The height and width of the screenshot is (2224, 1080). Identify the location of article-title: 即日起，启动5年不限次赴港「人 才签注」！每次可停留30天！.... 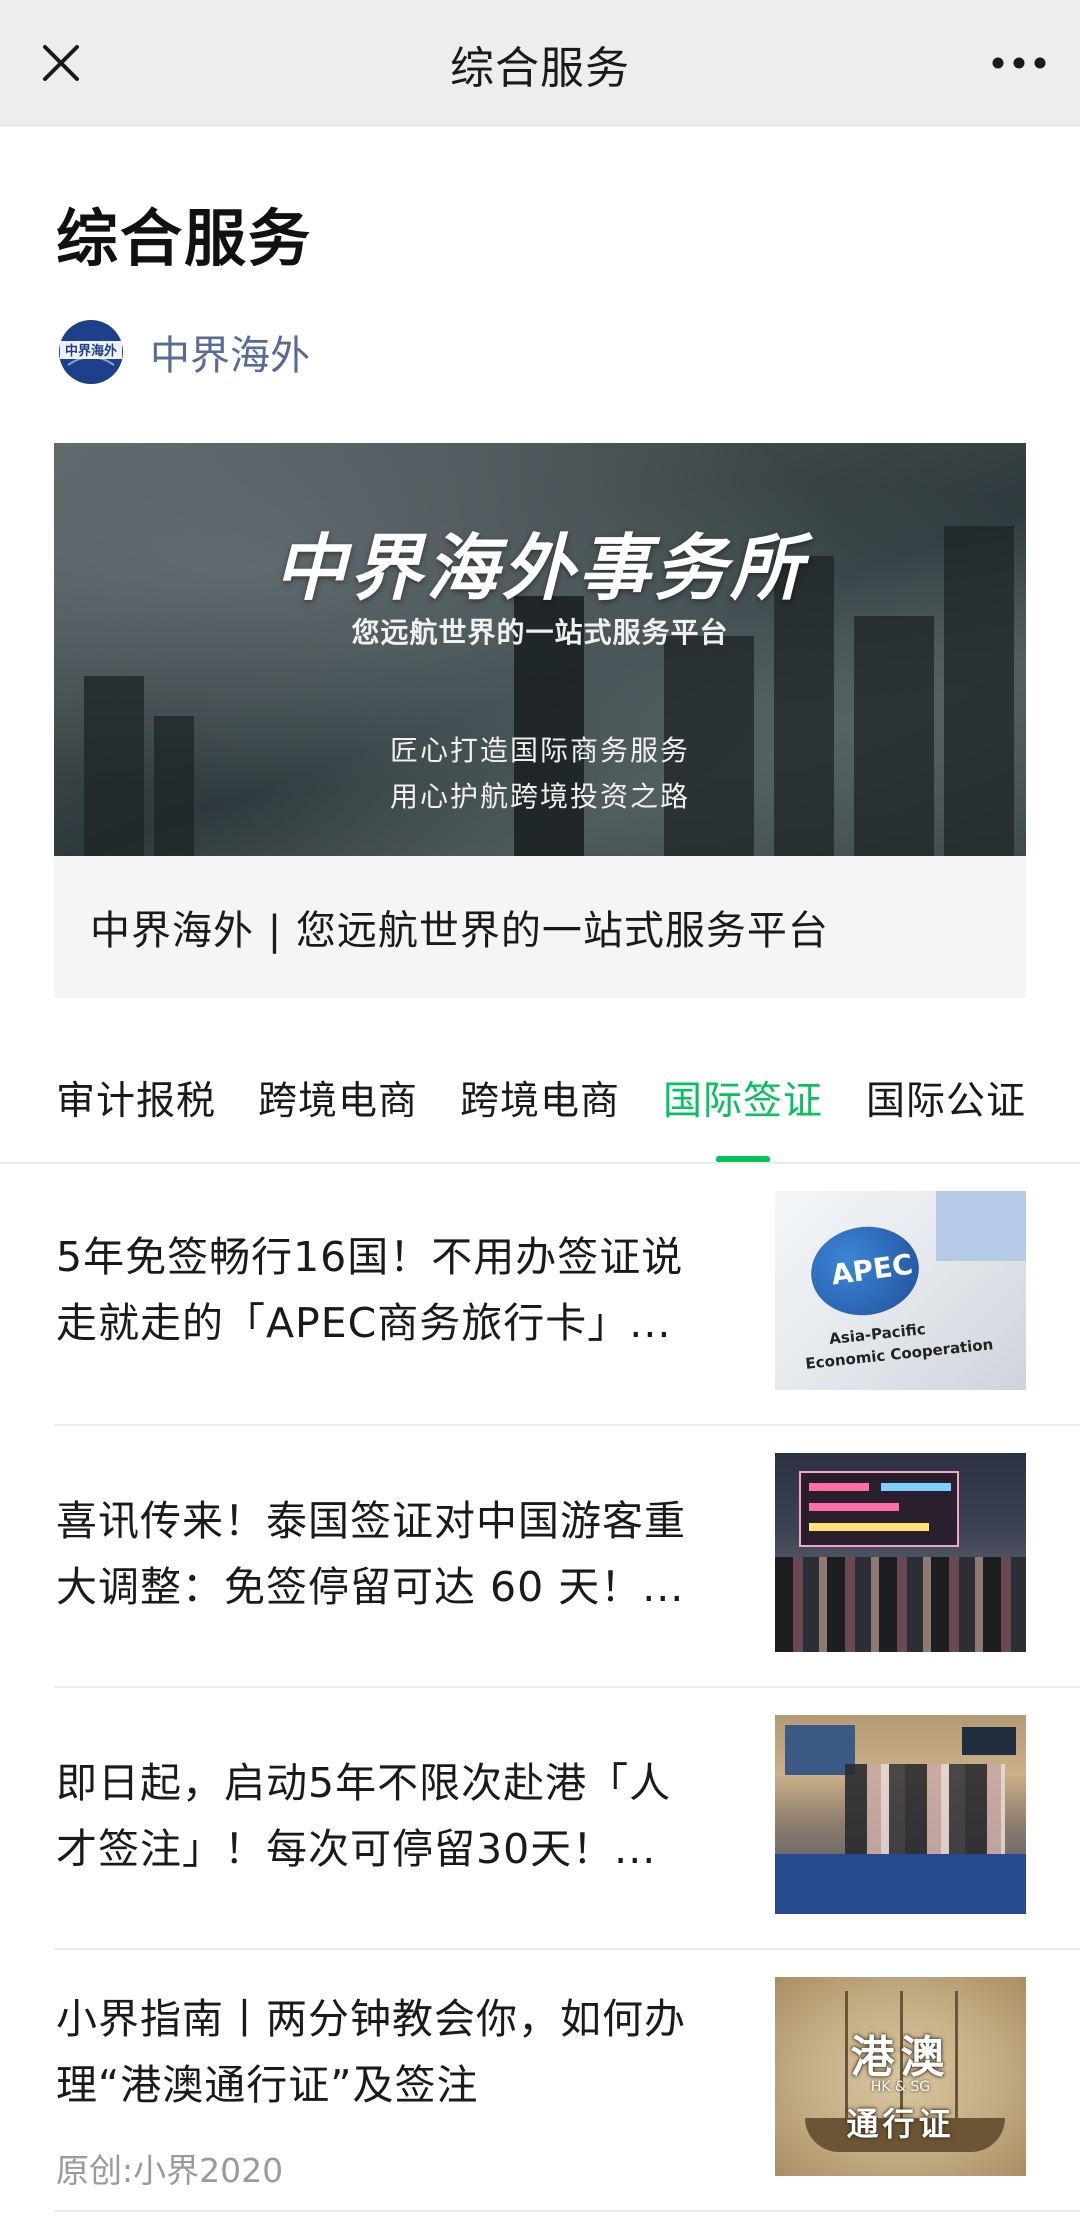
(364, 1816).